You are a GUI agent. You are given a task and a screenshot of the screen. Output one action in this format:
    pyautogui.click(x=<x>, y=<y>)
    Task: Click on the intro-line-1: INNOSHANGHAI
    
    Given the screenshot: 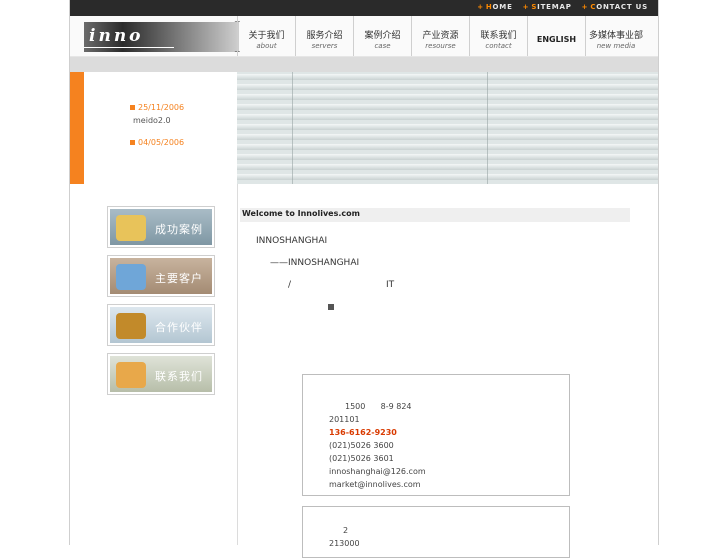 What is the action you would take?
    pyautogui.click(x=292, y=241)
    